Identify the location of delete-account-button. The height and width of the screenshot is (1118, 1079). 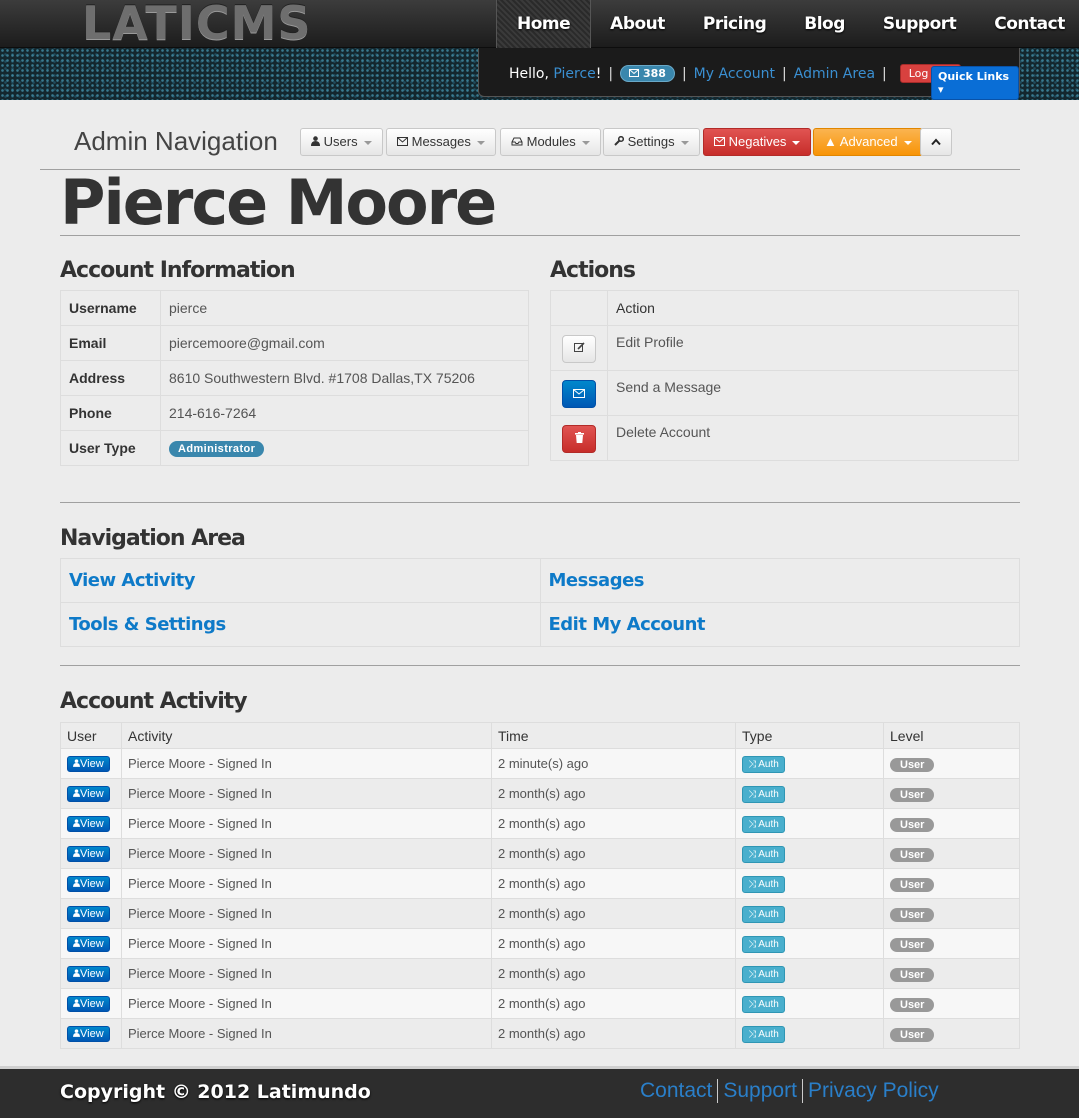
(579, 439).